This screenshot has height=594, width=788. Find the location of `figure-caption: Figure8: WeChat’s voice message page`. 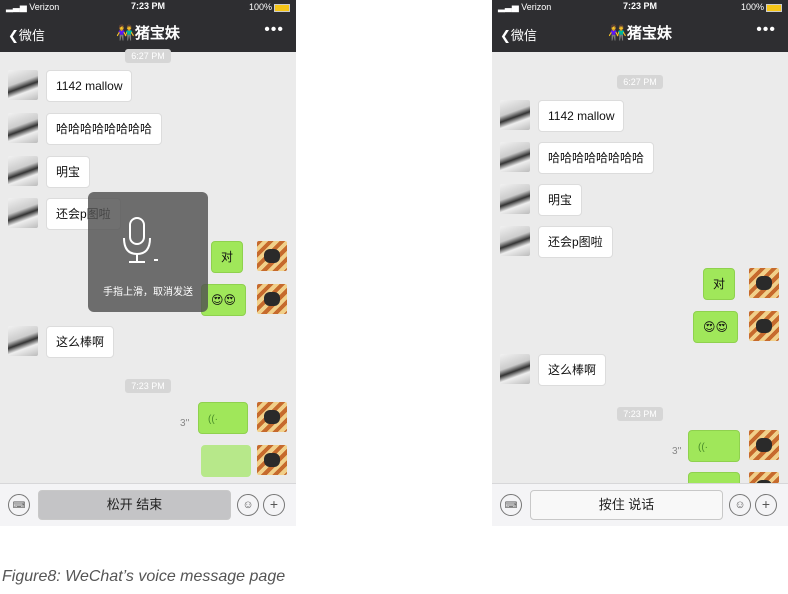

figure-caption: Figure8: WeChat’s voice message page is located at coordinates (144, 576).